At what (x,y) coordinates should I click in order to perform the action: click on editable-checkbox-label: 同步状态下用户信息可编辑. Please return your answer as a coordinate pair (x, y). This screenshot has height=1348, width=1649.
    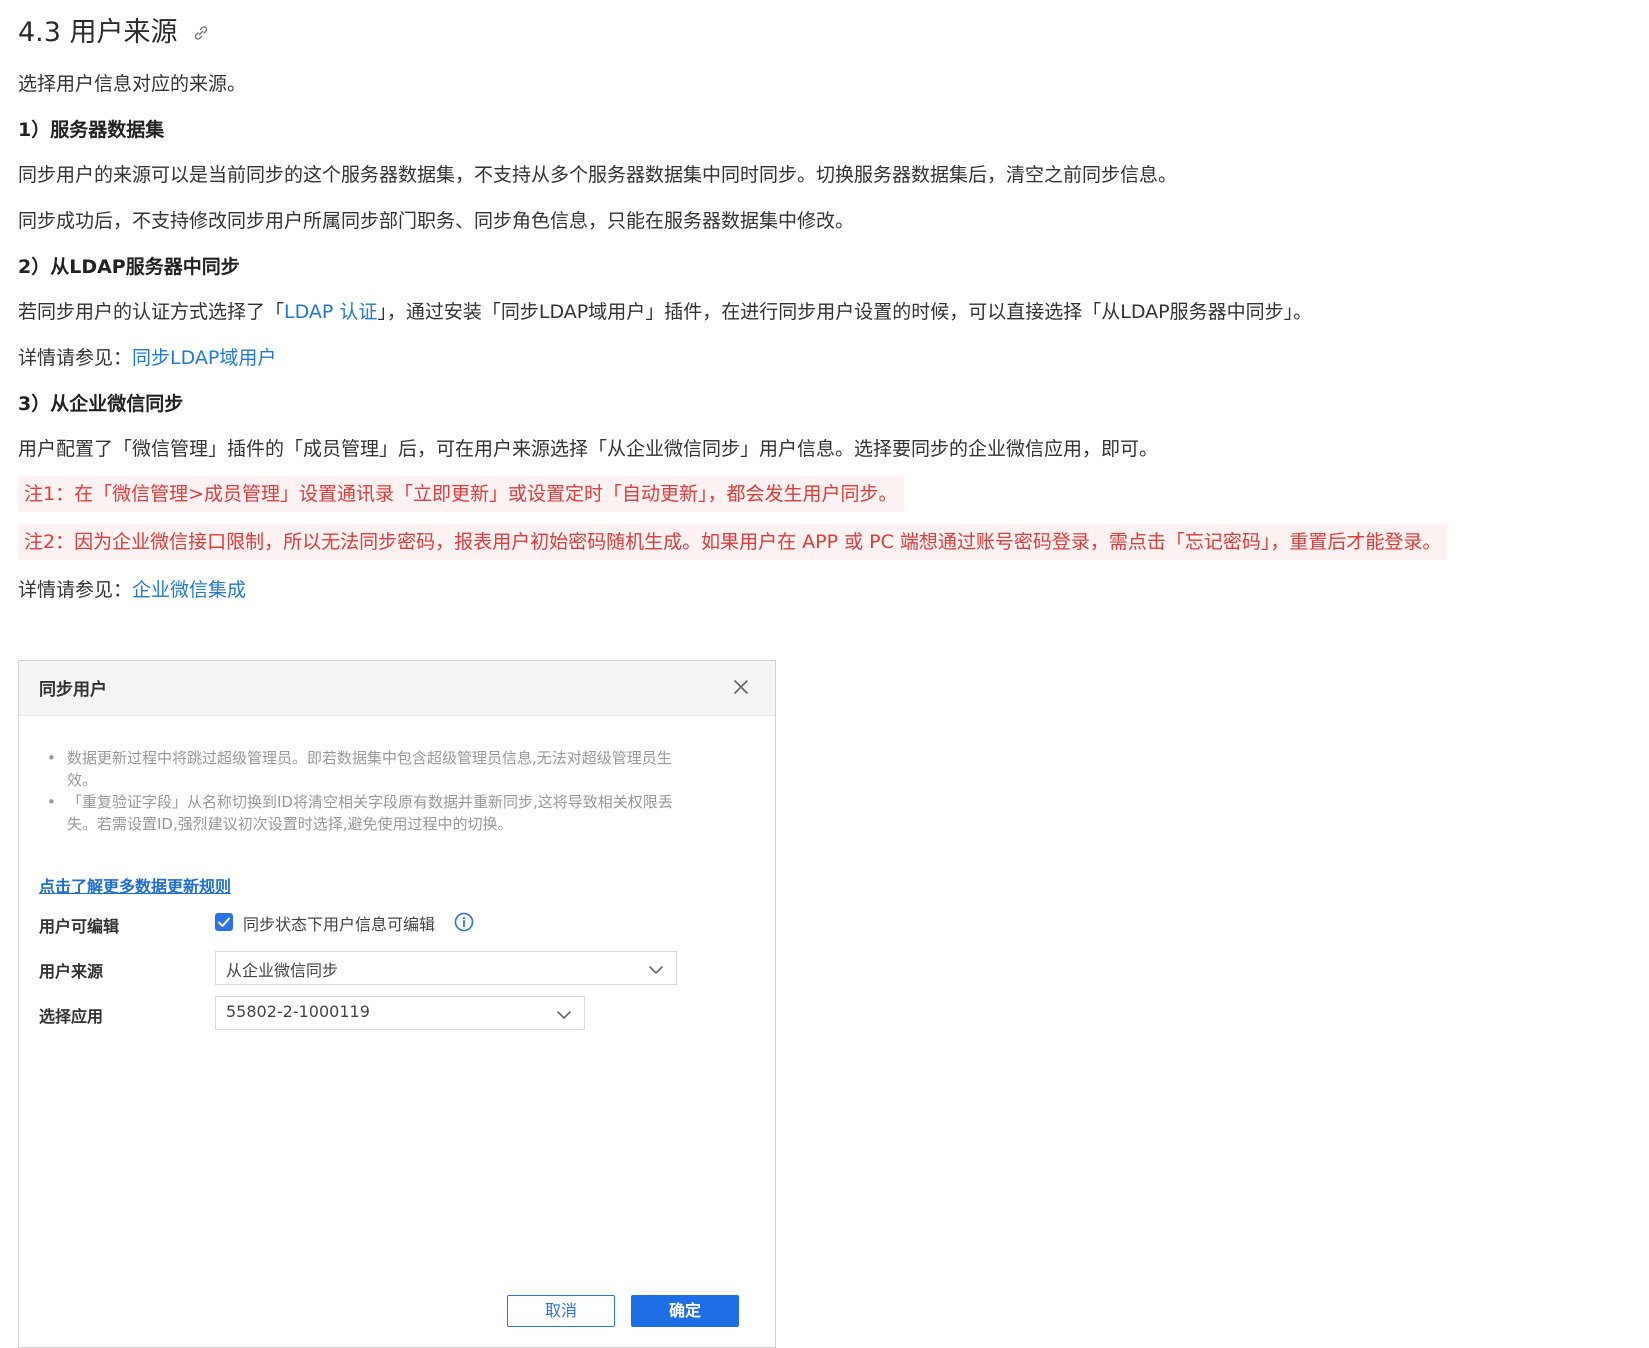
    Looking at the image, I should click on (339, 923).